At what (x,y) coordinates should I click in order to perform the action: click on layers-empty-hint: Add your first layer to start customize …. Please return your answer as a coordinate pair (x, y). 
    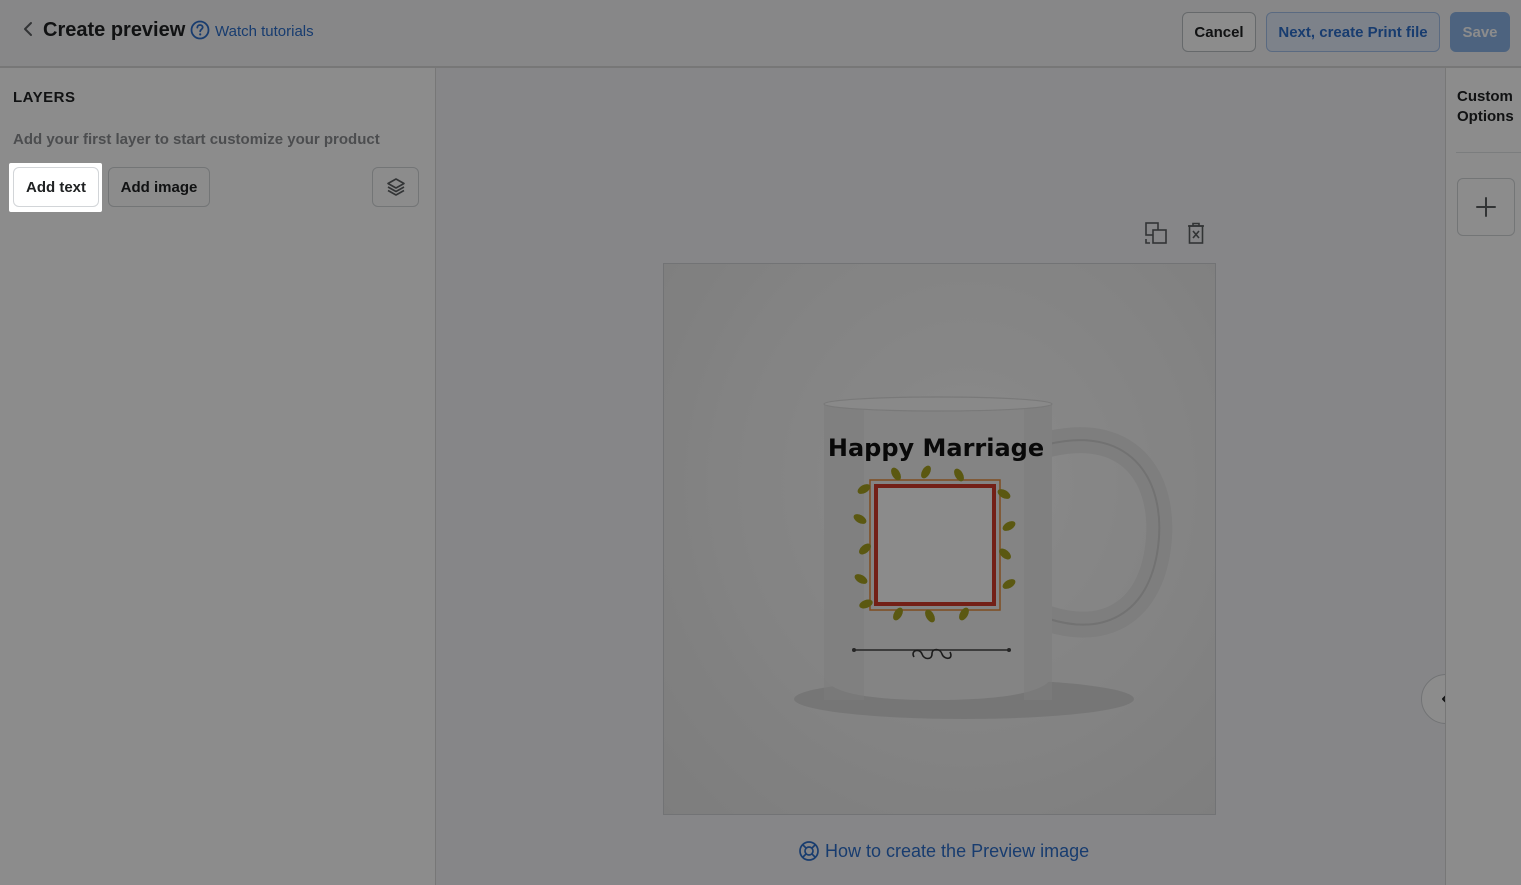
    Looking at the image, I should click on (196, 139).